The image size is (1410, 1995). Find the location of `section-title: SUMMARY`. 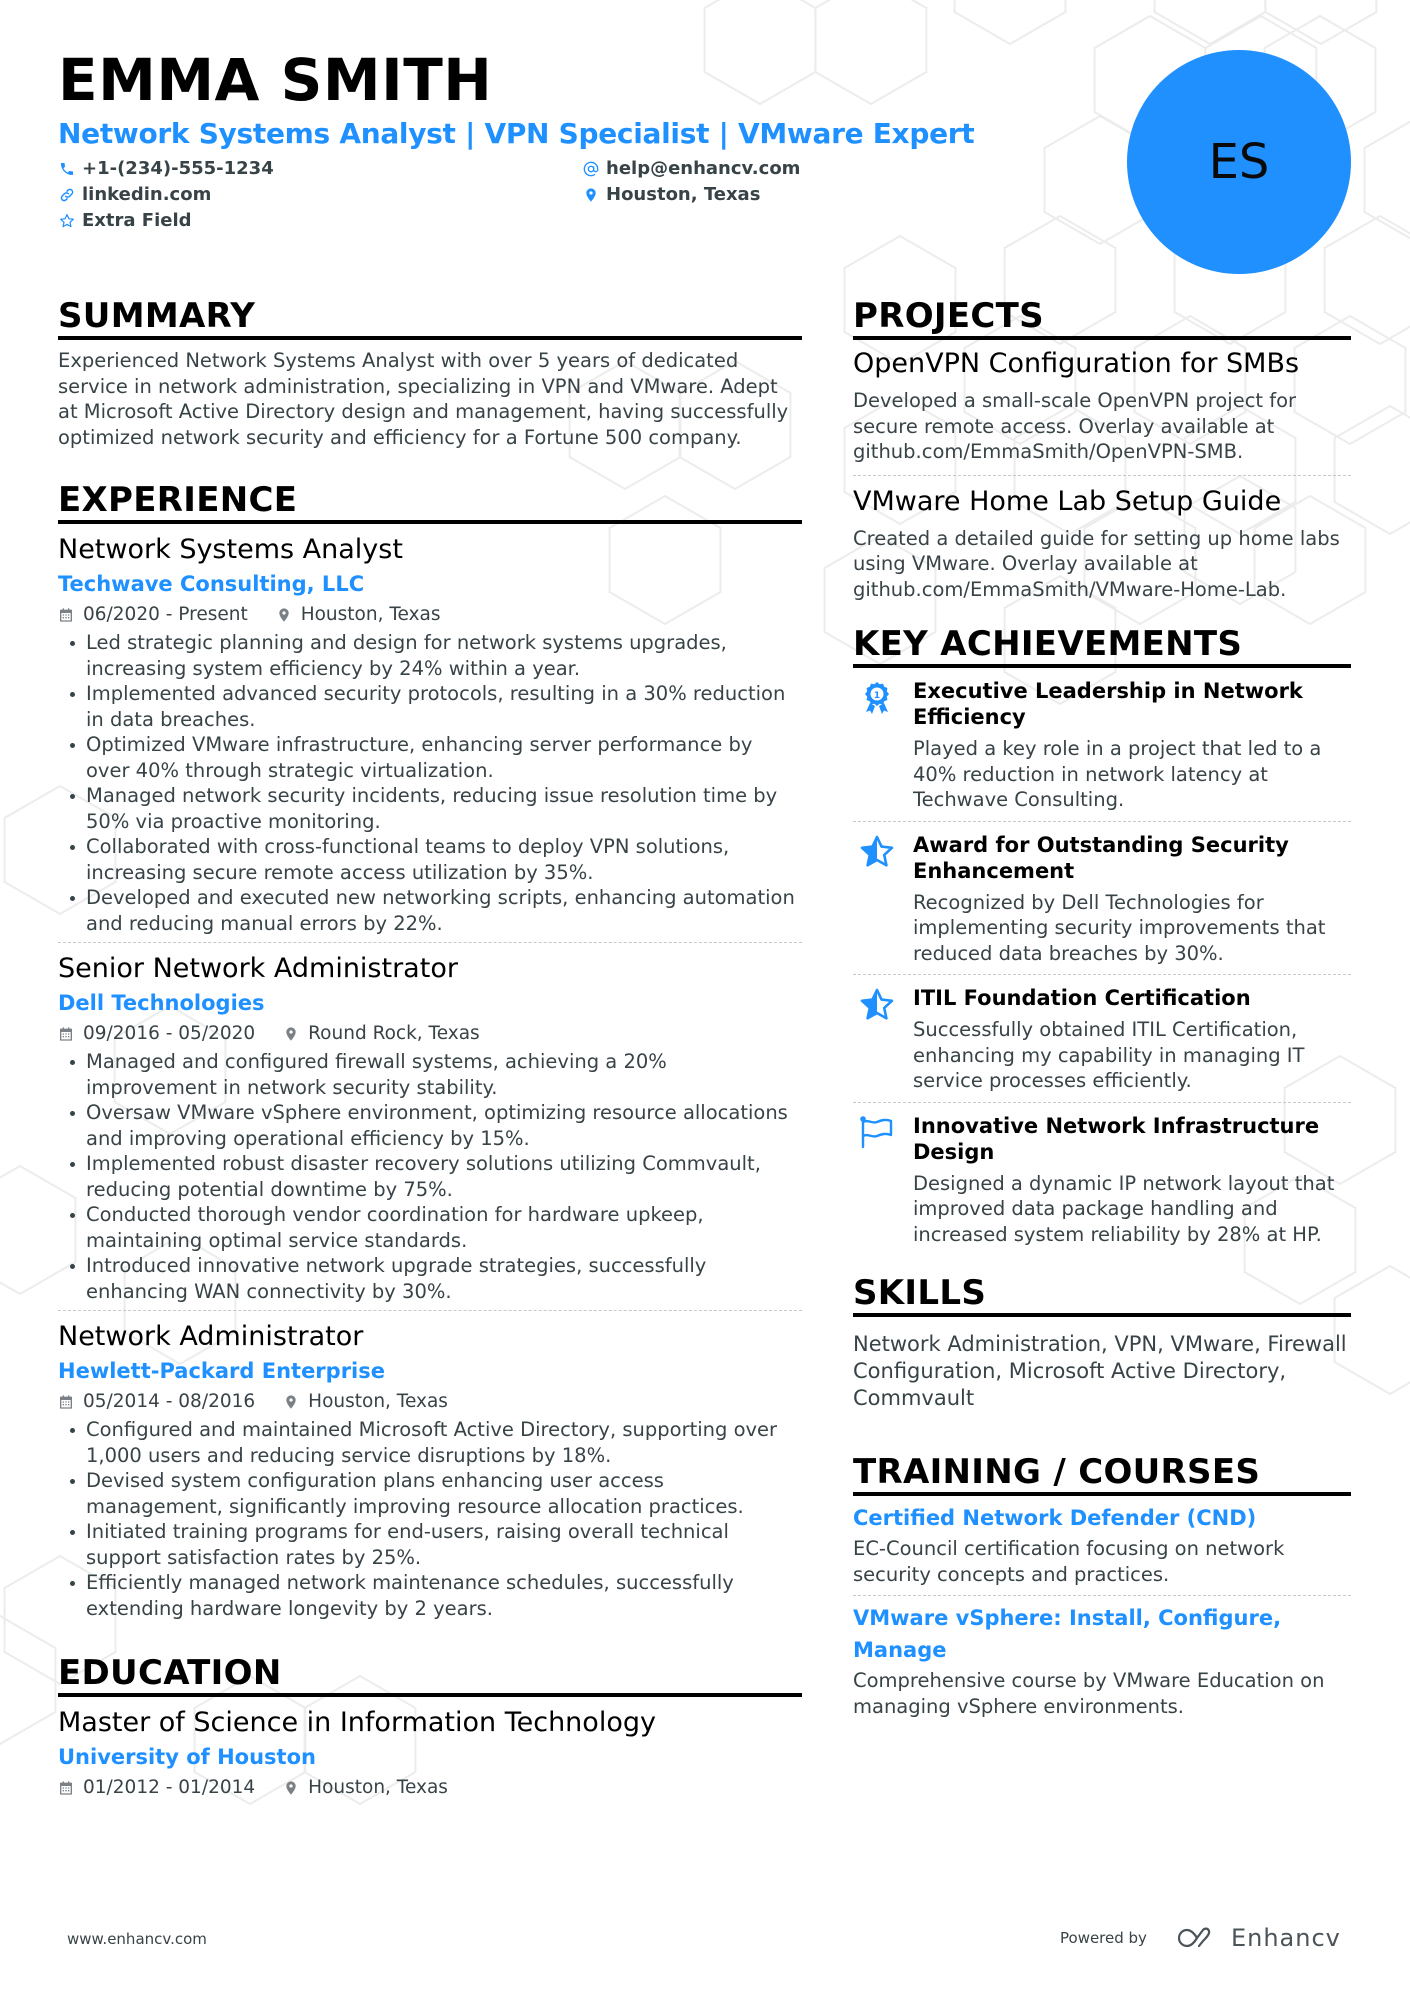

section-title: SUMMARY is located at coordinates (430, 318).